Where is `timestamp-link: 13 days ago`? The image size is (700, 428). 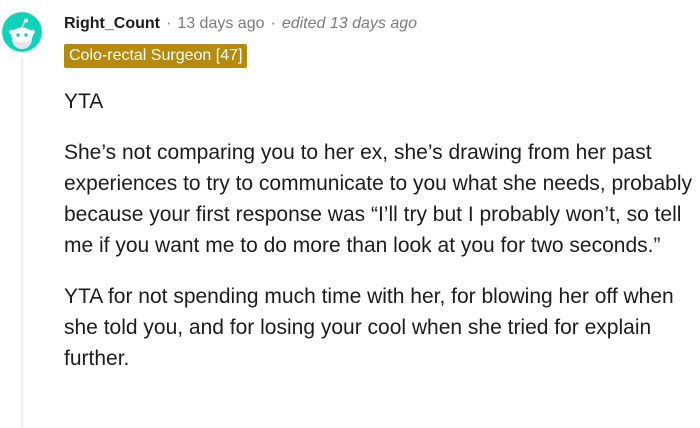
timestamp-link: 13 days ago is located at coordinates (220, 24).